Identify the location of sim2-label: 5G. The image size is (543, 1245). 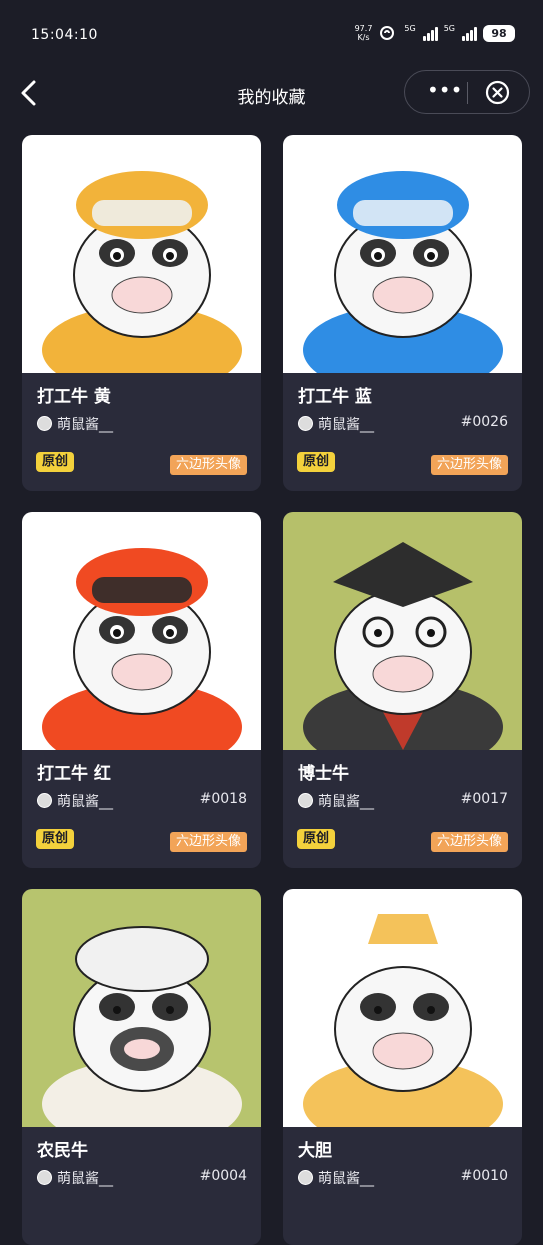
(449, 28).